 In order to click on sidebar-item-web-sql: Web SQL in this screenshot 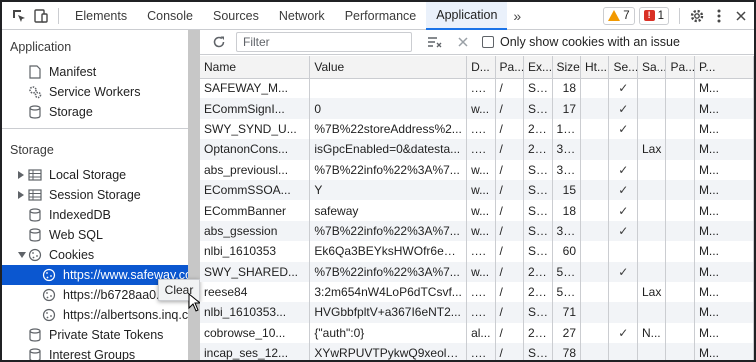, I will do `click(65, 235)`.